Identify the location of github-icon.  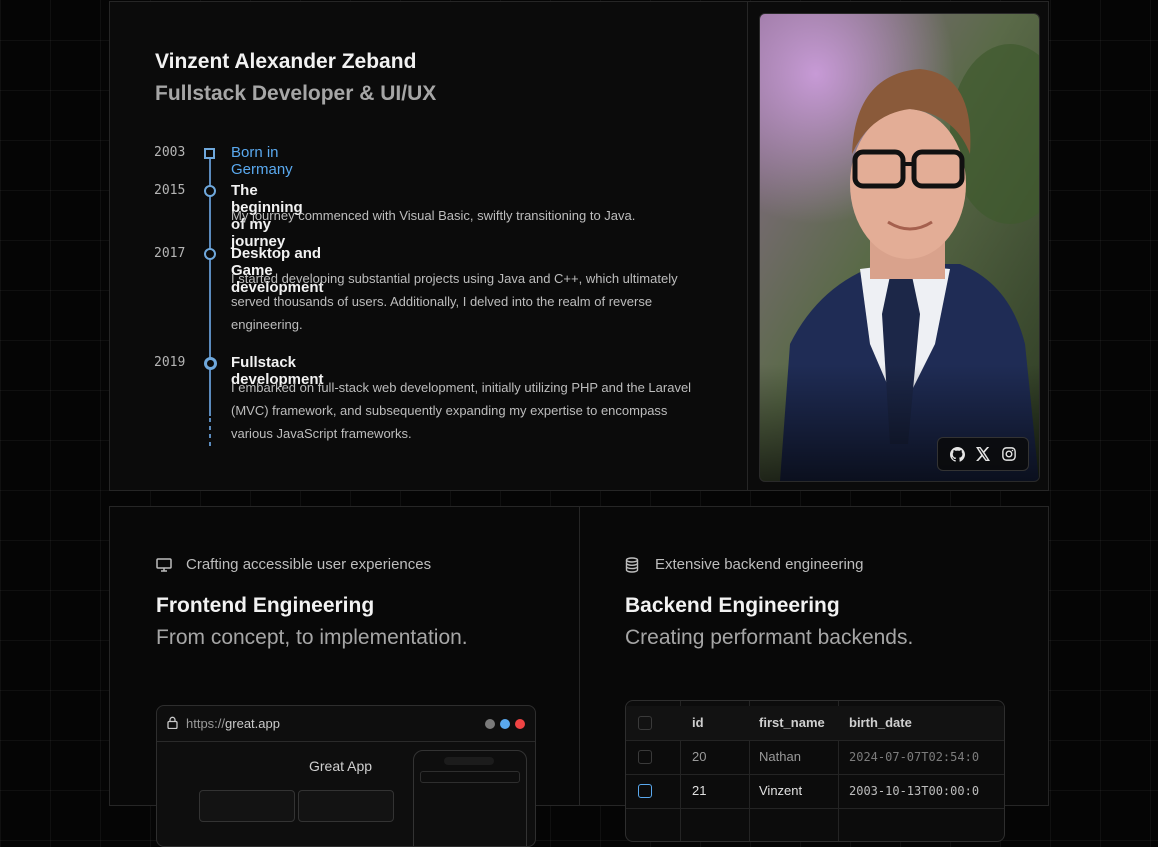
(957, 454).